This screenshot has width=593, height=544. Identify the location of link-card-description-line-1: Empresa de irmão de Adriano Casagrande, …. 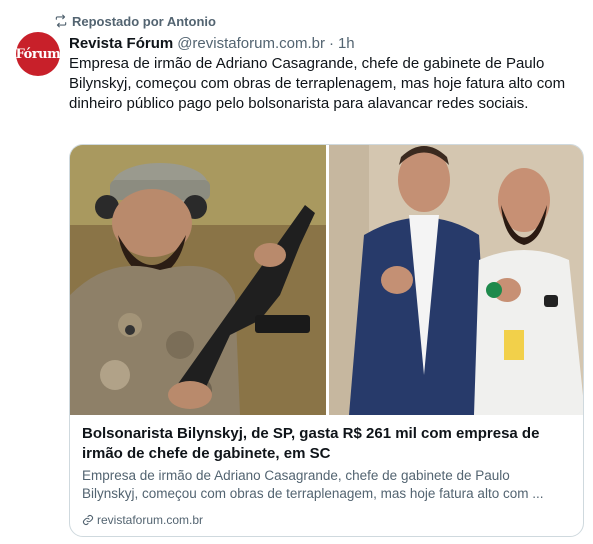
(296, 475).